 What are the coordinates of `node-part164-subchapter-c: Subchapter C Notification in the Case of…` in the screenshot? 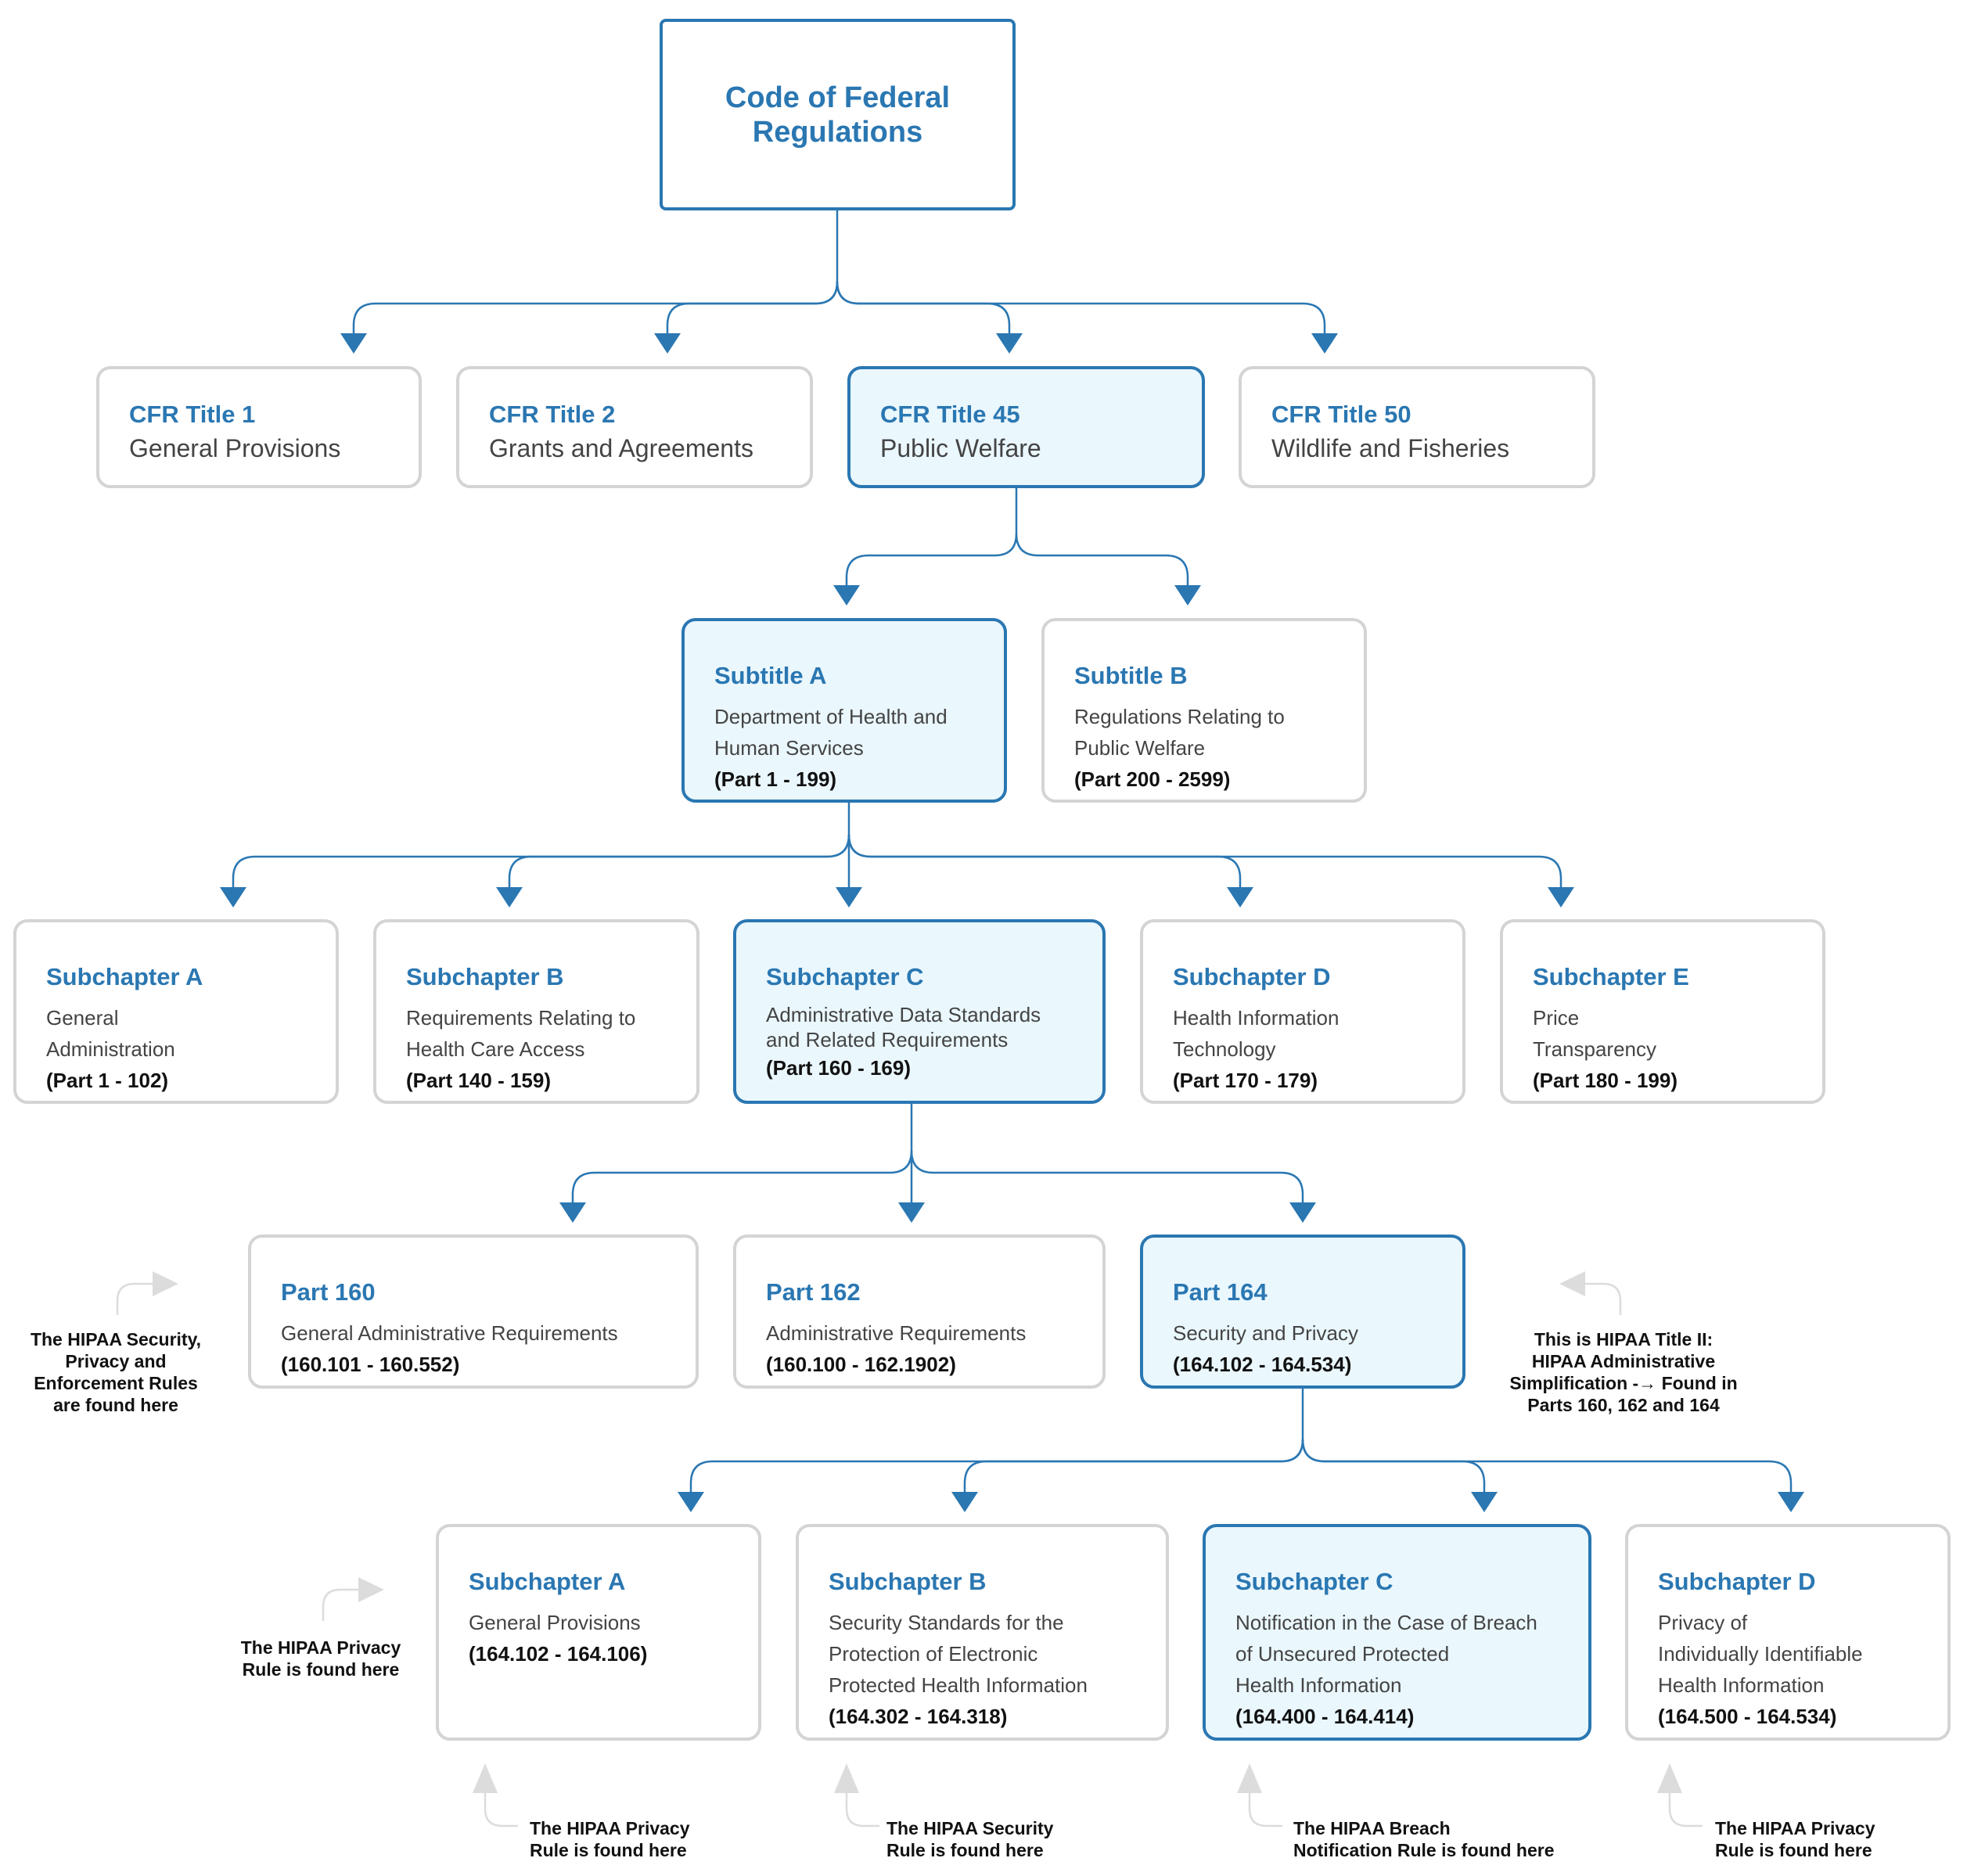 It's located at (1397, 1632).